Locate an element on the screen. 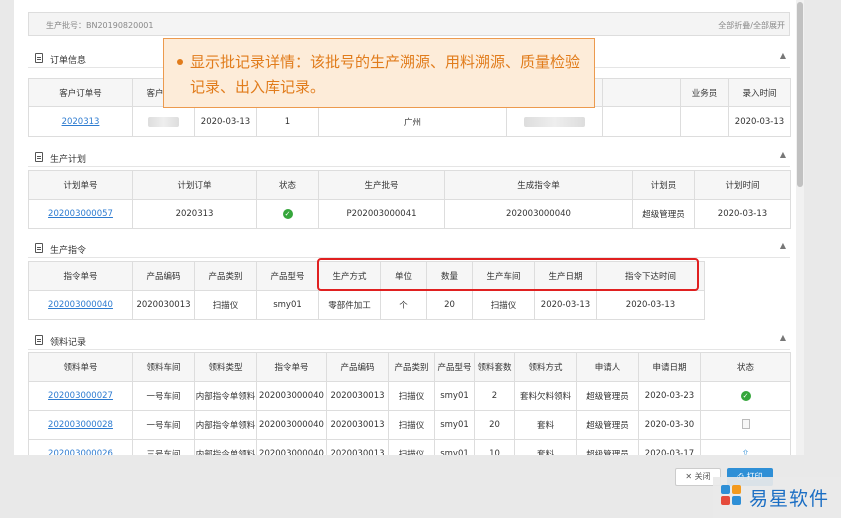 The image size is (841, 518). cell: 三号车间 is located at coordinates (163, 447).